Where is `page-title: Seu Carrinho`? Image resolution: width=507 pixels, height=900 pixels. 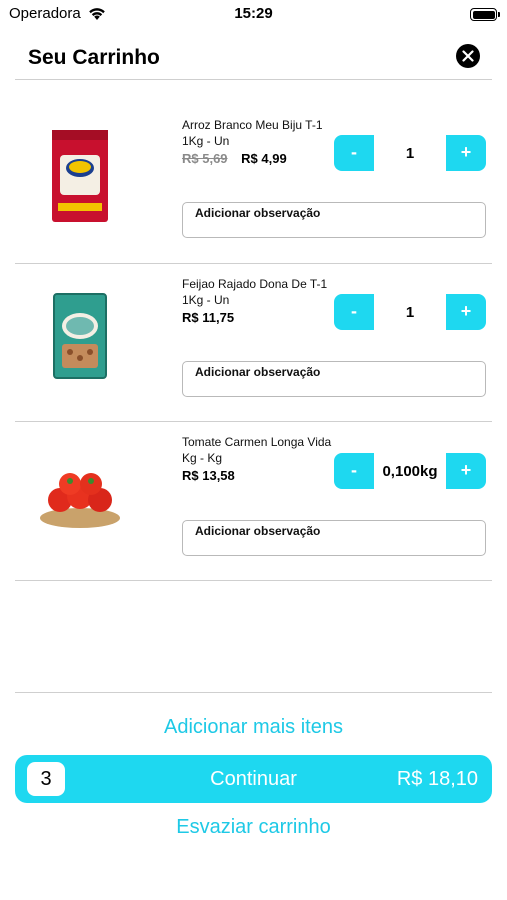 page-title: Seu Carrinho is located at coordinates (94, 57).